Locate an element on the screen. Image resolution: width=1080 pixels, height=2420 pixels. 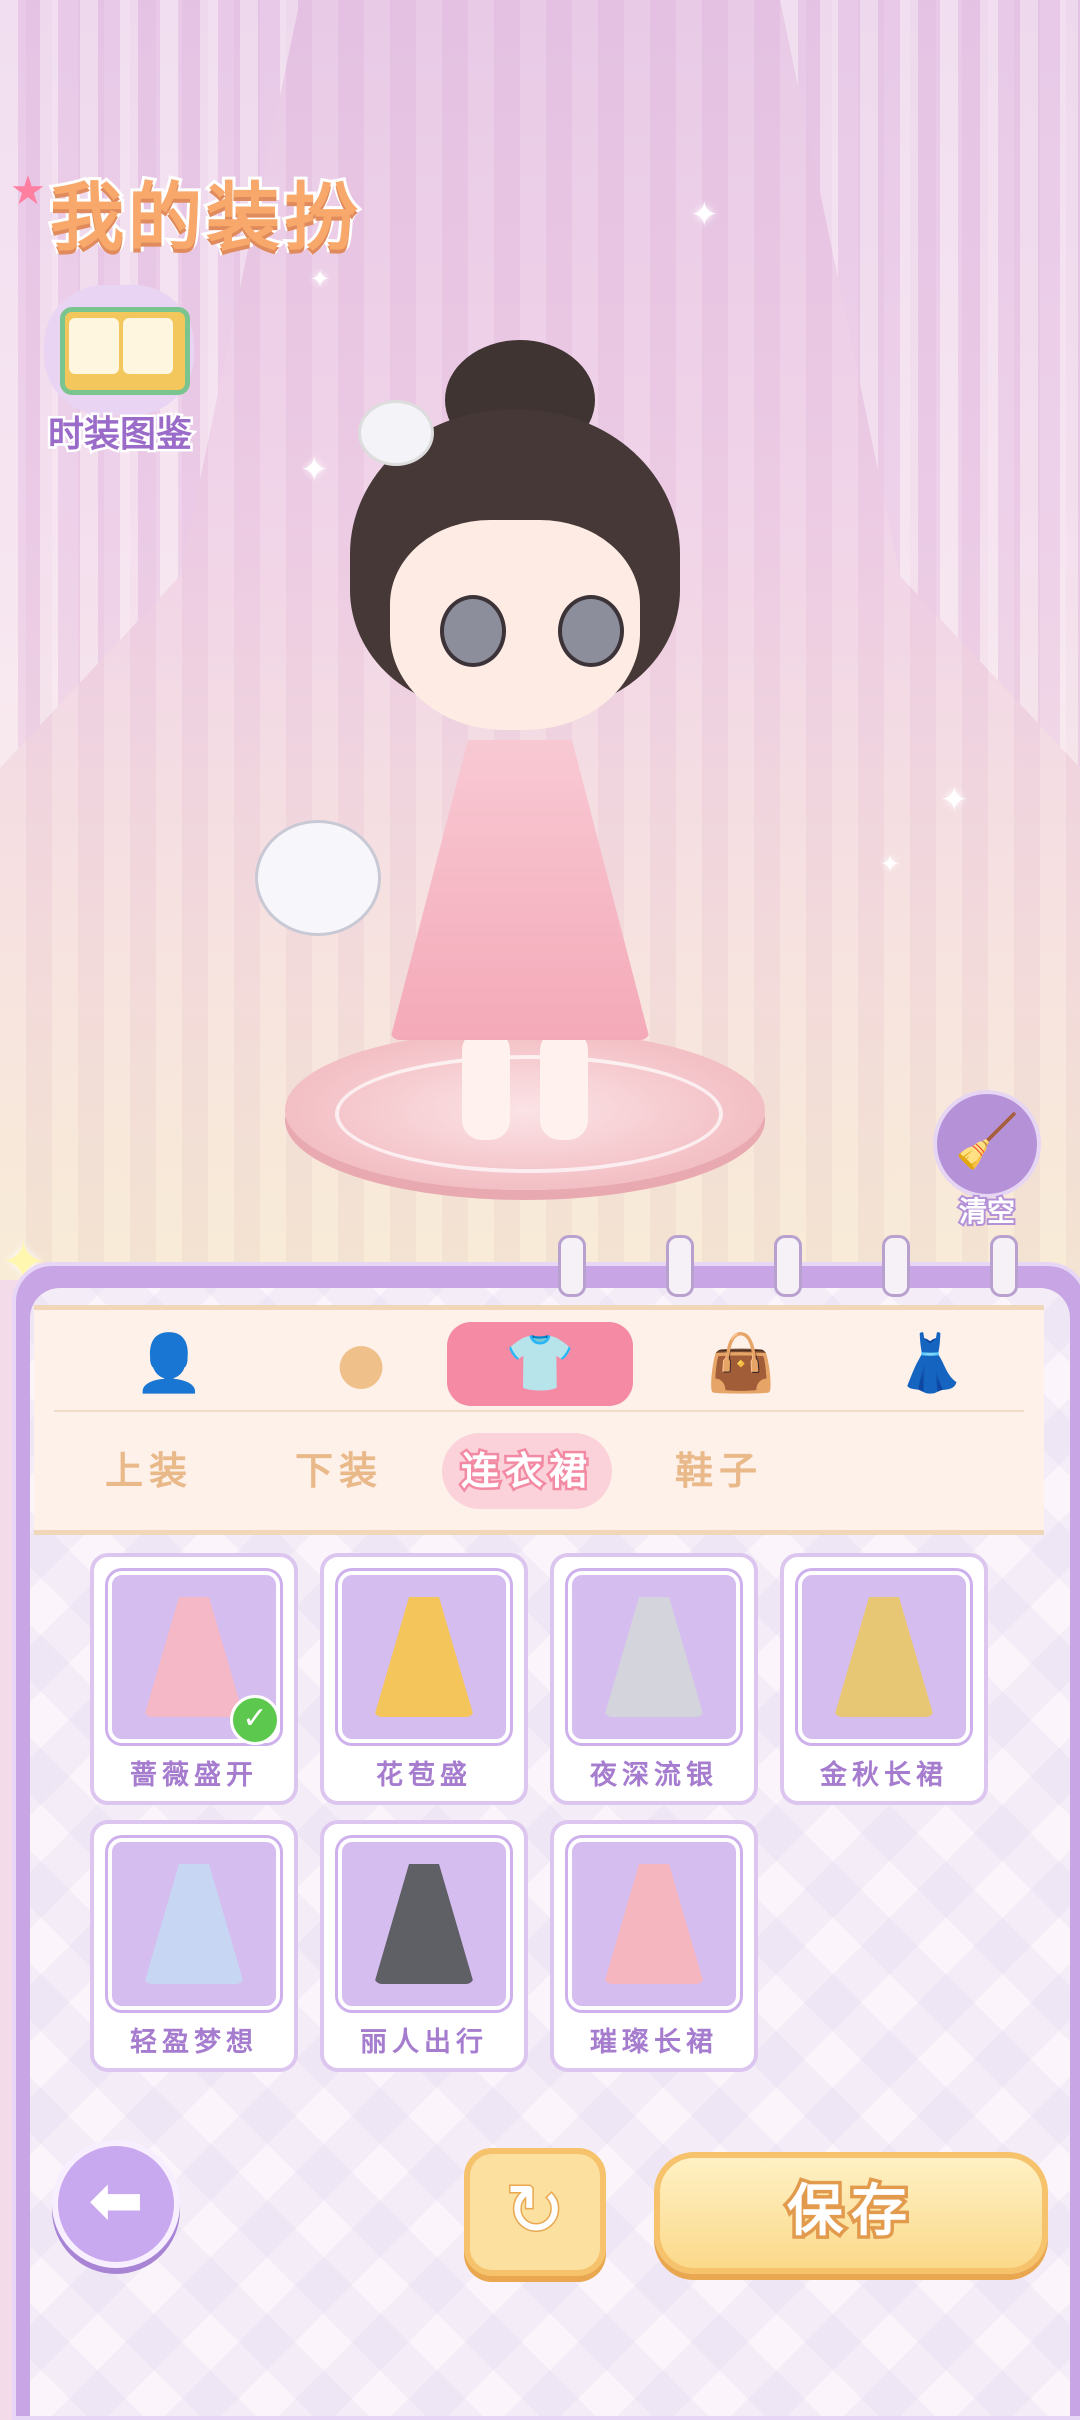
tshirt-icon: 👕 is located at coordinates (540, 1363).